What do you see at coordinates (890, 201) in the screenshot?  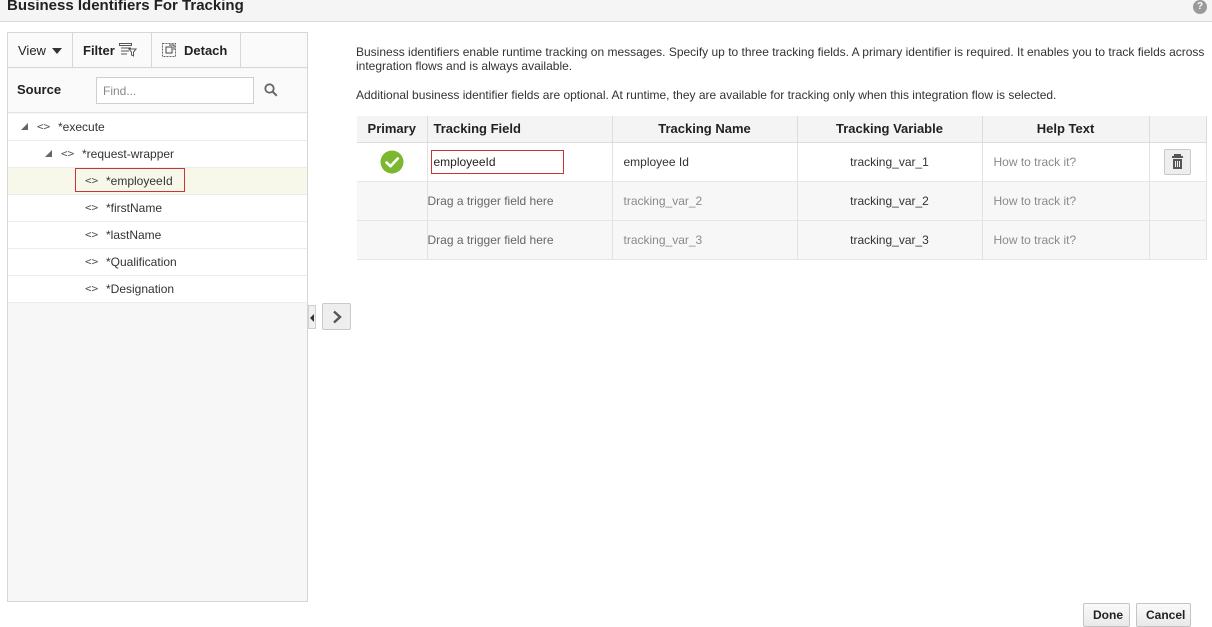 I see `tracking-variable-cell: tracking_var_2` at bounding box center [890, 201].